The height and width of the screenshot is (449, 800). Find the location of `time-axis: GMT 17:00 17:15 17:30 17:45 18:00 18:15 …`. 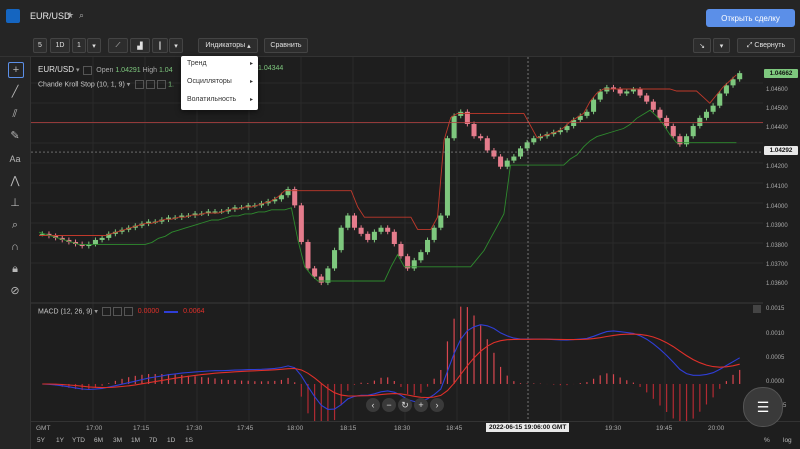

time-axis: GMT 17:00 17:15 17:30 17:45 18:00 18:15 … is located at coordinates (415, 428).